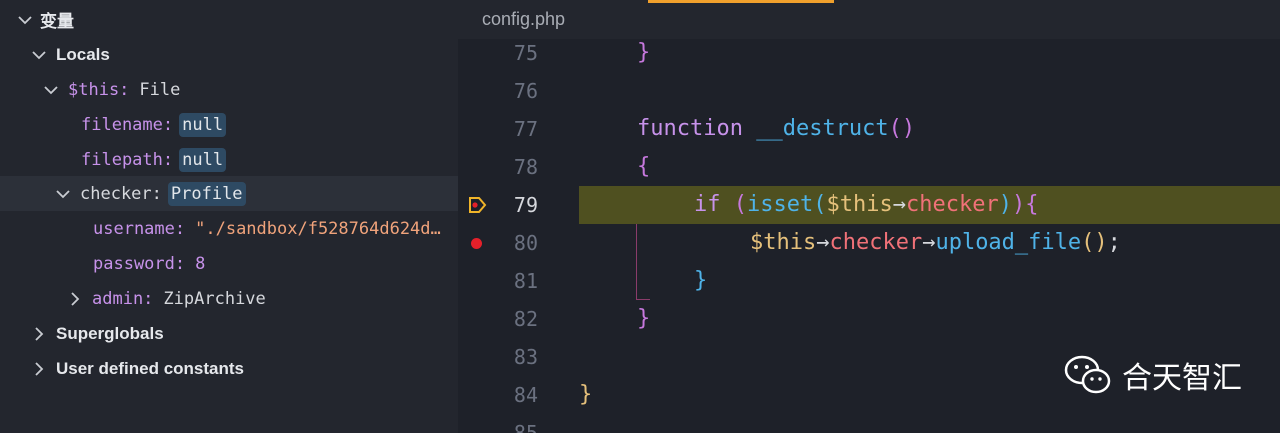  I want to click on user-constants-scope: User defined constants, so click(229, 368).